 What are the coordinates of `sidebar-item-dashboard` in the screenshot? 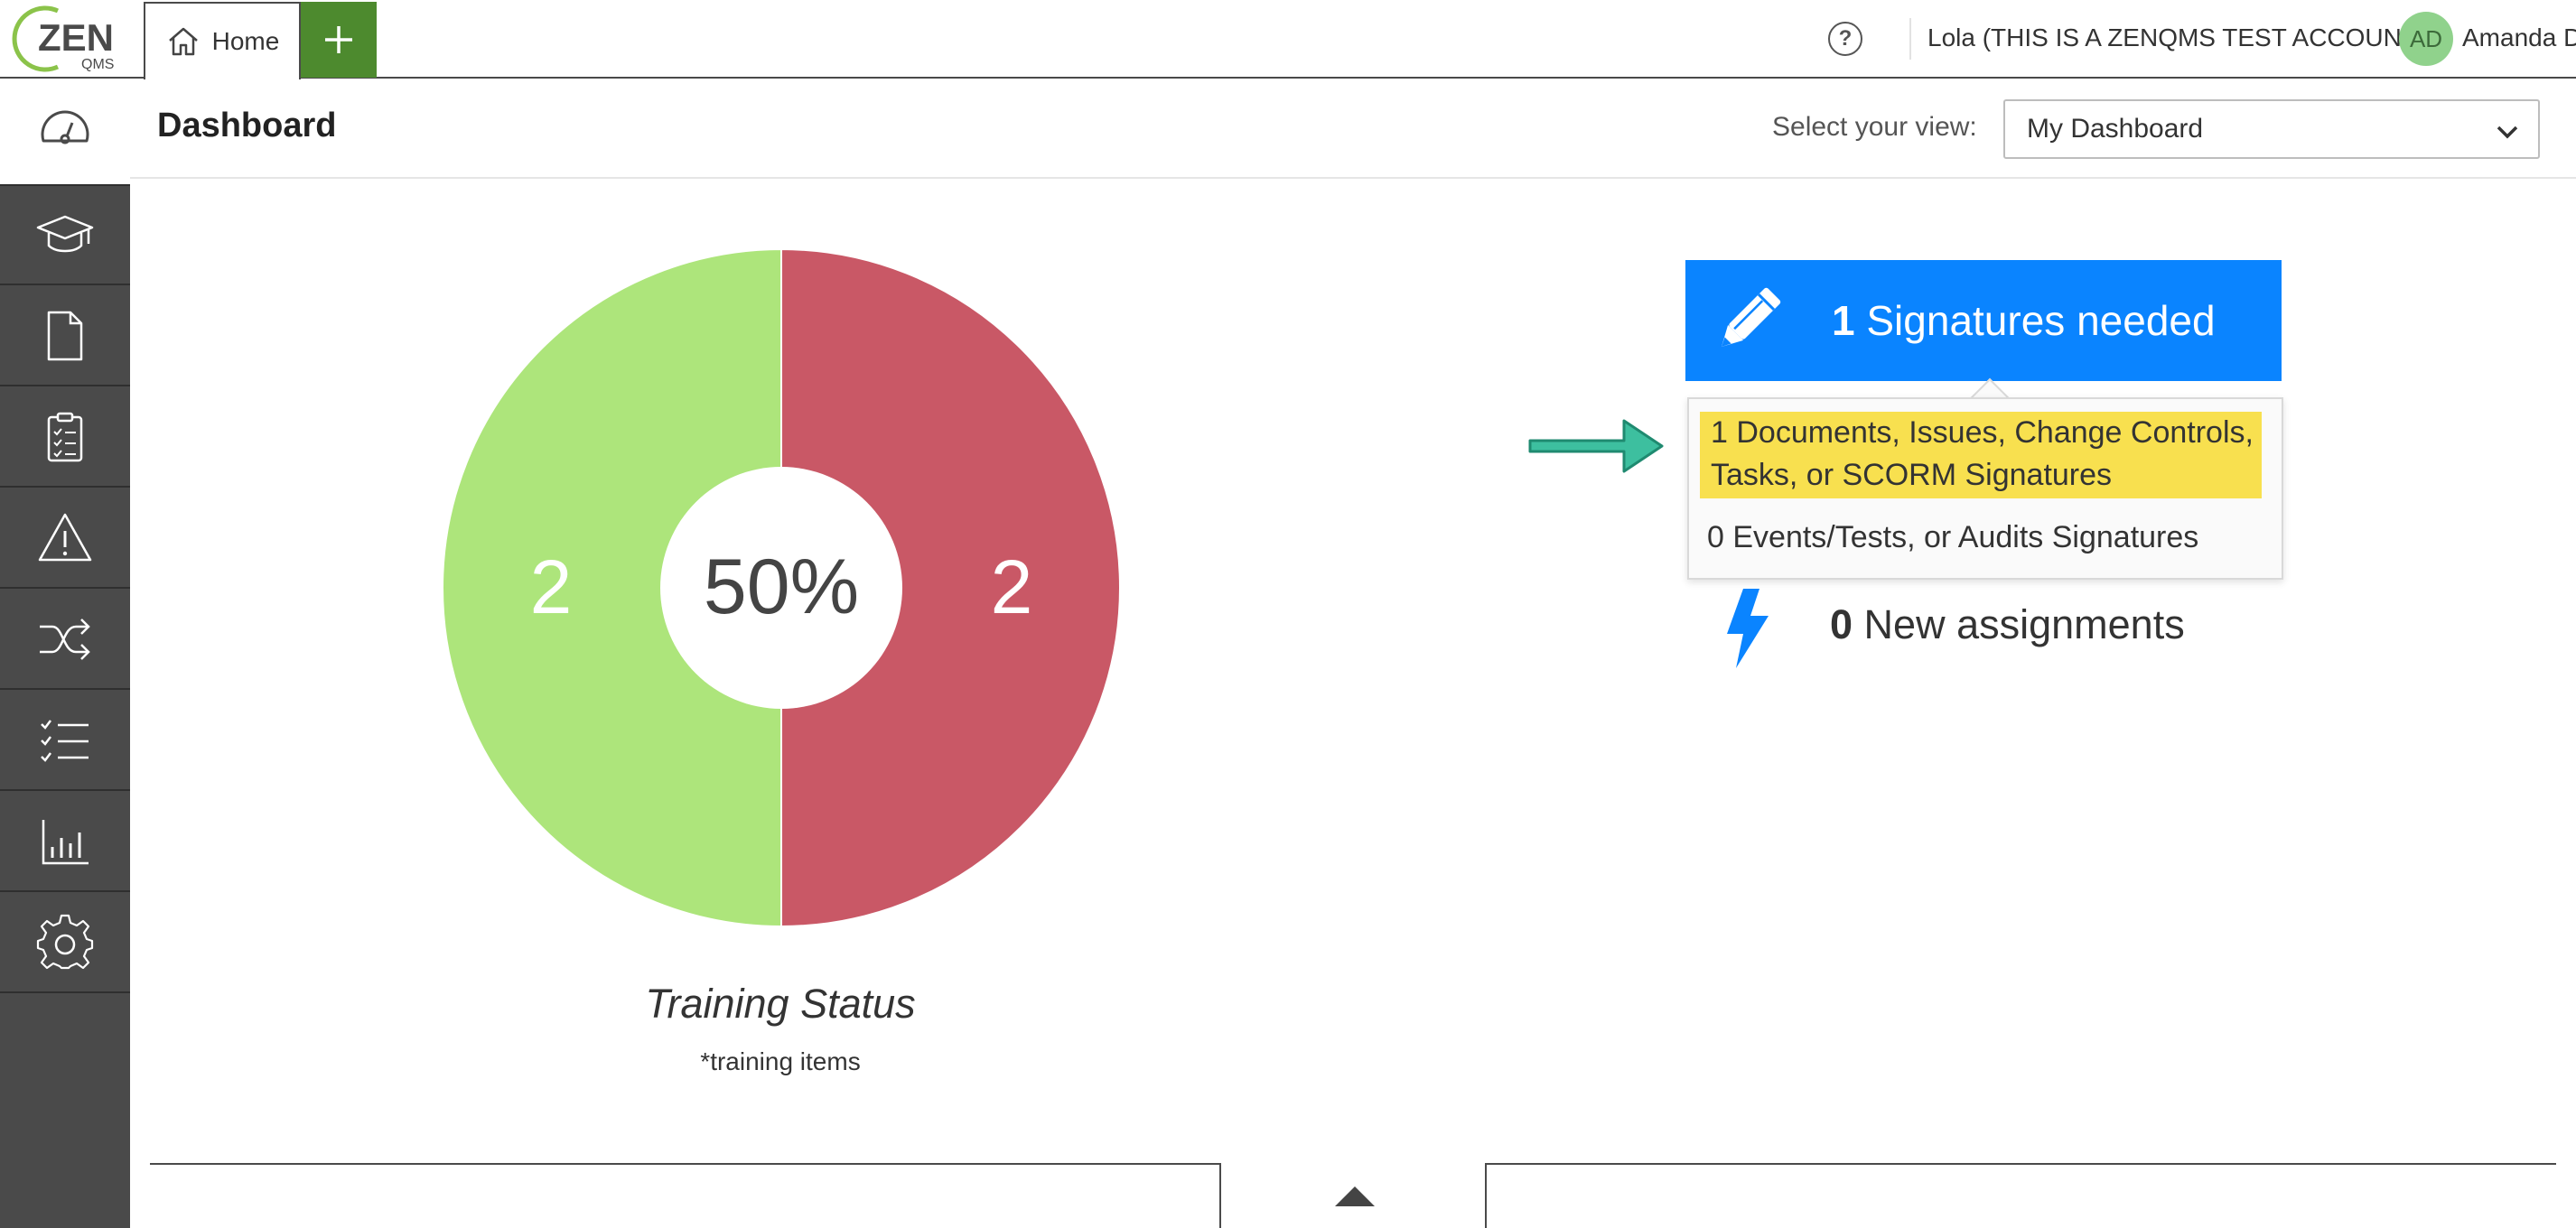 It's located at (65, 132).